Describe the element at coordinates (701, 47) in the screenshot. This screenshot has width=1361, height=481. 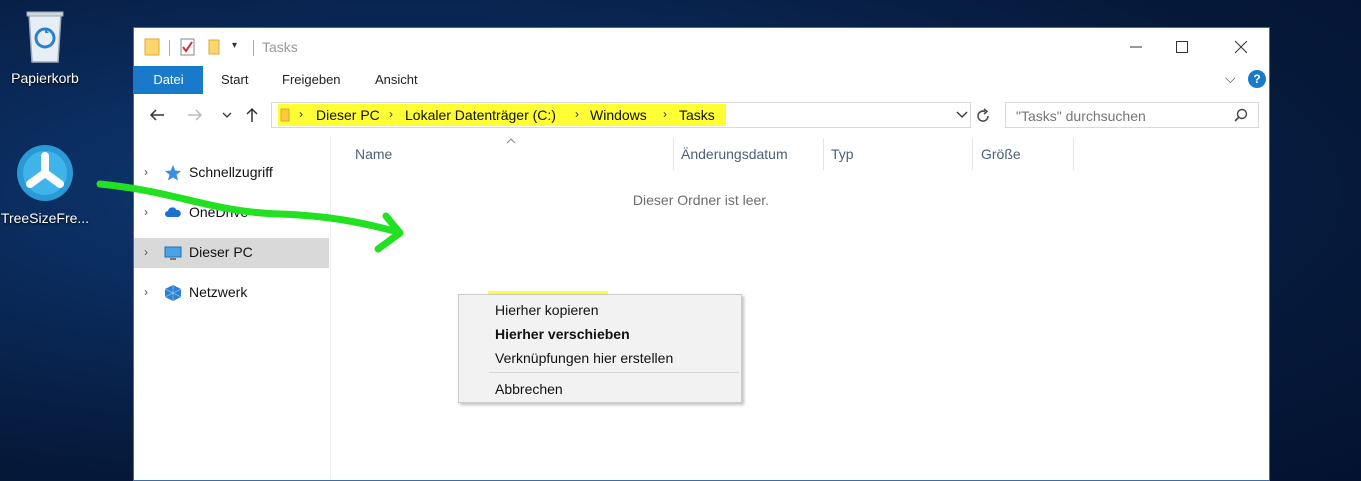
I see `title-bar: ▾ Tasks` at that location.